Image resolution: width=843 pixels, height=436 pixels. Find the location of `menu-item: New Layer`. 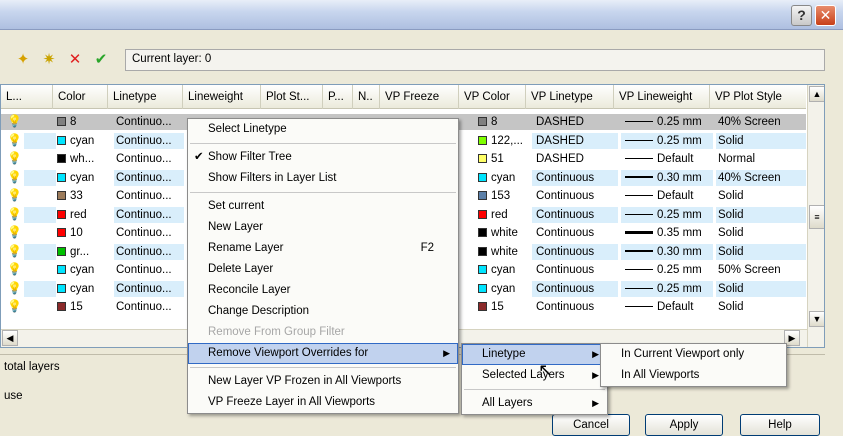

menu-item: New Layer is located at coordinates (323, 227).